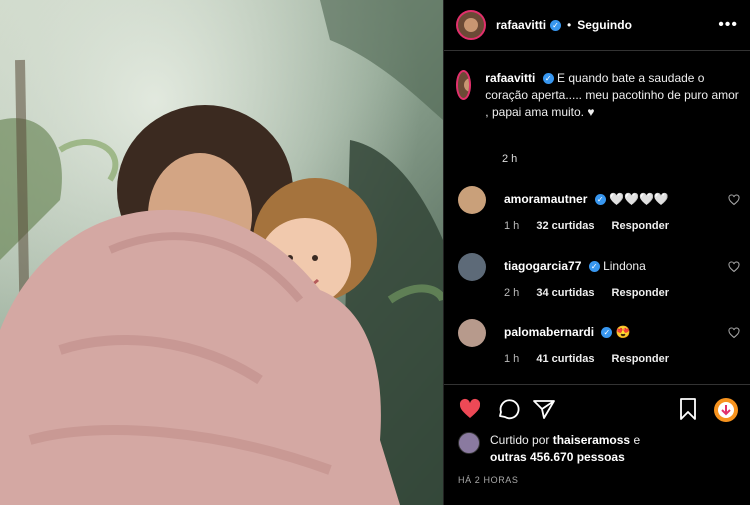  What do you see at coordinates (565, 359) in the screenshot?
I see `comment-likes: 41 curtidas` at bounding box center [565, 359].